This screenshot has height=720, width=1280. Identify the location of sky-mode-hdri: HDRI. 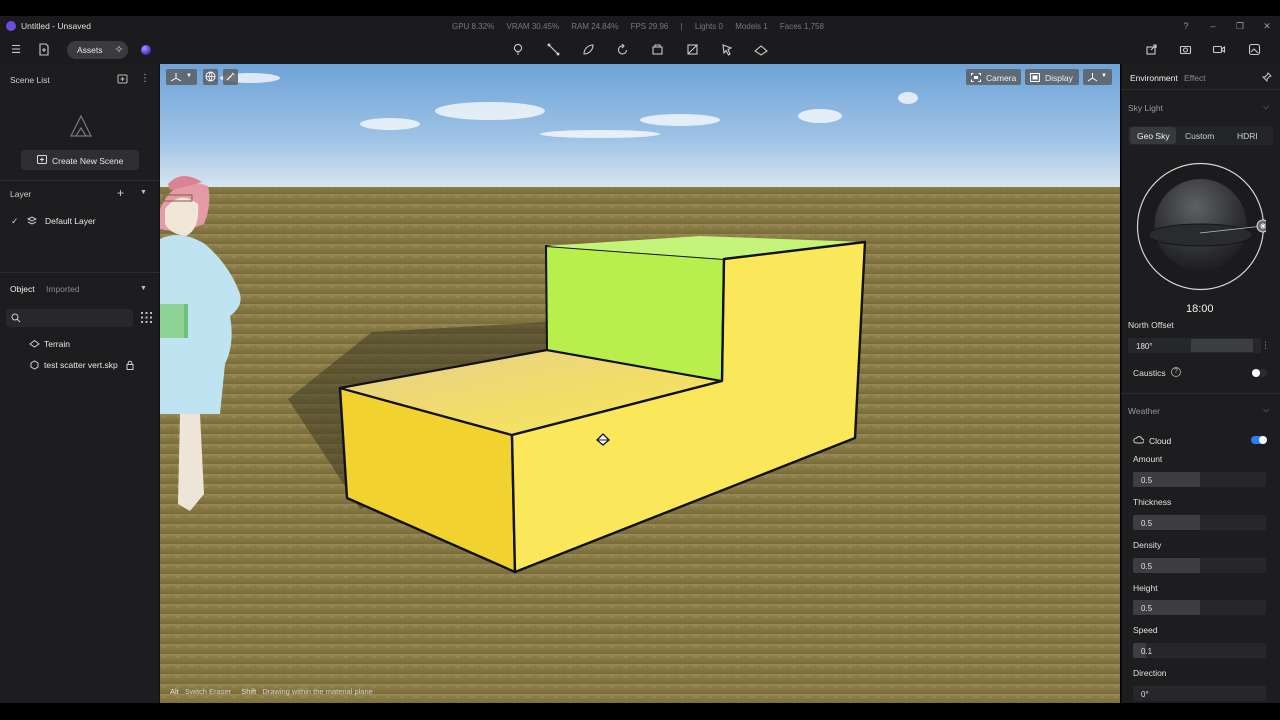
(1247, 136).